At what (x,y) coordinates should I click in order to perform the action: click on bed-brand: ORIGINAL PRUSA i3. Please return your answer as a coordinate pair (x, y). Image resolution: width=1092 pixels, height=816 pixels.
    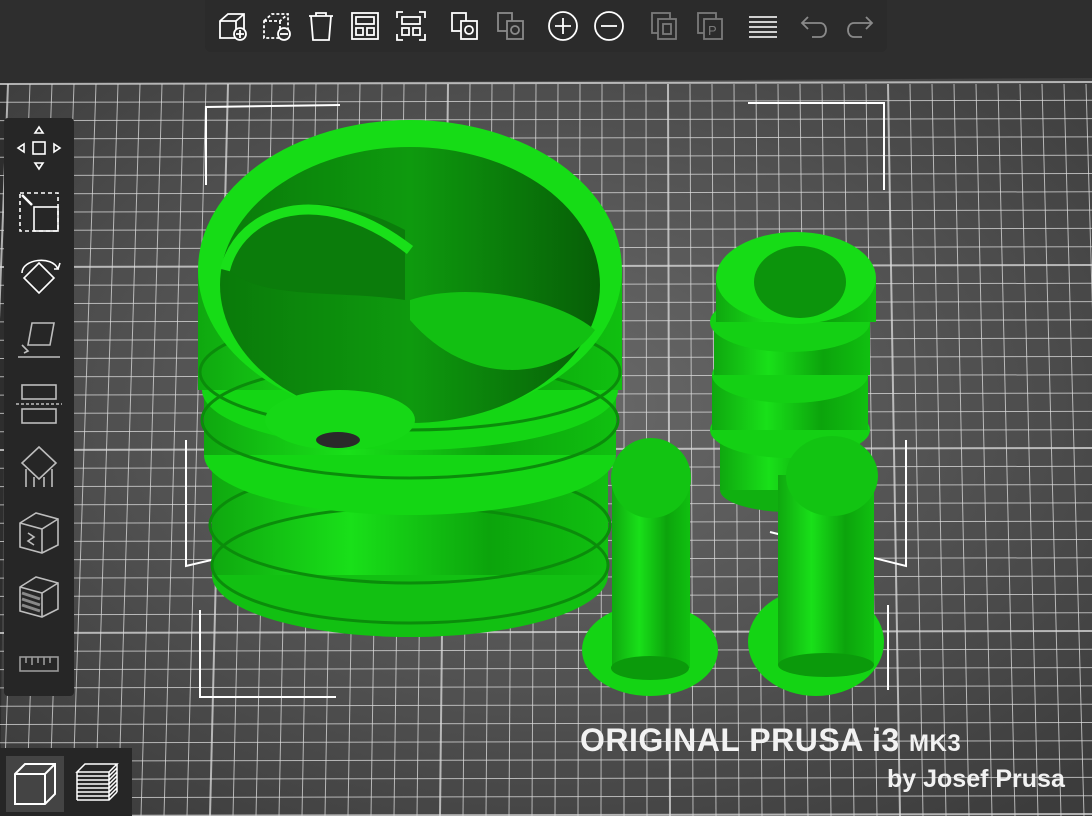
    Looking at the image, I should click on (740, 740).